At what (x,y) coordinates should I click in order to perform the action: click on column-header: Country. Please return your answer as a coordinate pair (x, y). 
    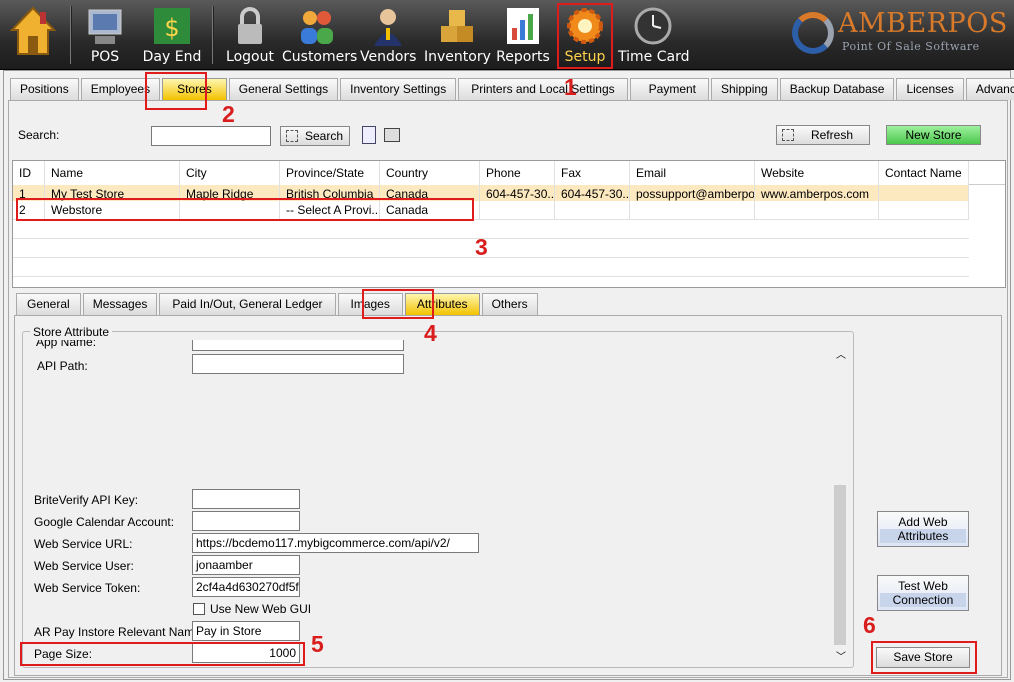
    Looking at the image, I should click on (430, 173).